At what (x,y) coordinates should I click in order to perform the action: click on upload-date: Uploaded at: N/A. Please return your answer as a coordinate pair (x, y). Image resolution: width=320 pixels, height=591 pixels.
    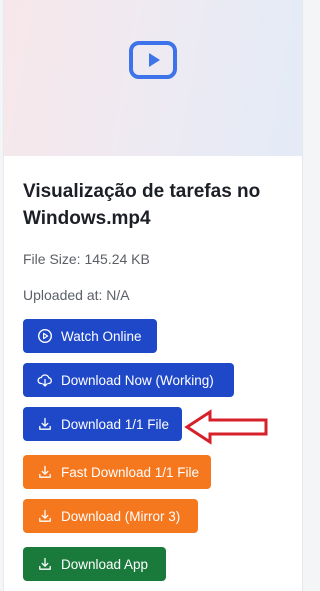
    Looking at the image, I should click on (76, 295).